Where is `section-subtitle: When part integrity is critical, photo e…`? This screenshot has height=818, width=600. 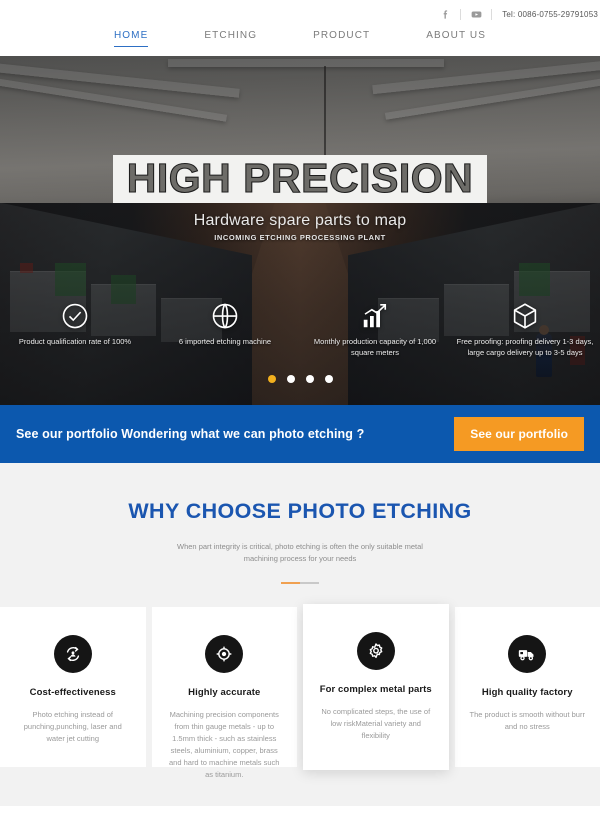 section-subtitle: When part integrity is critical, photo e… is located at coordinates (300, 553).